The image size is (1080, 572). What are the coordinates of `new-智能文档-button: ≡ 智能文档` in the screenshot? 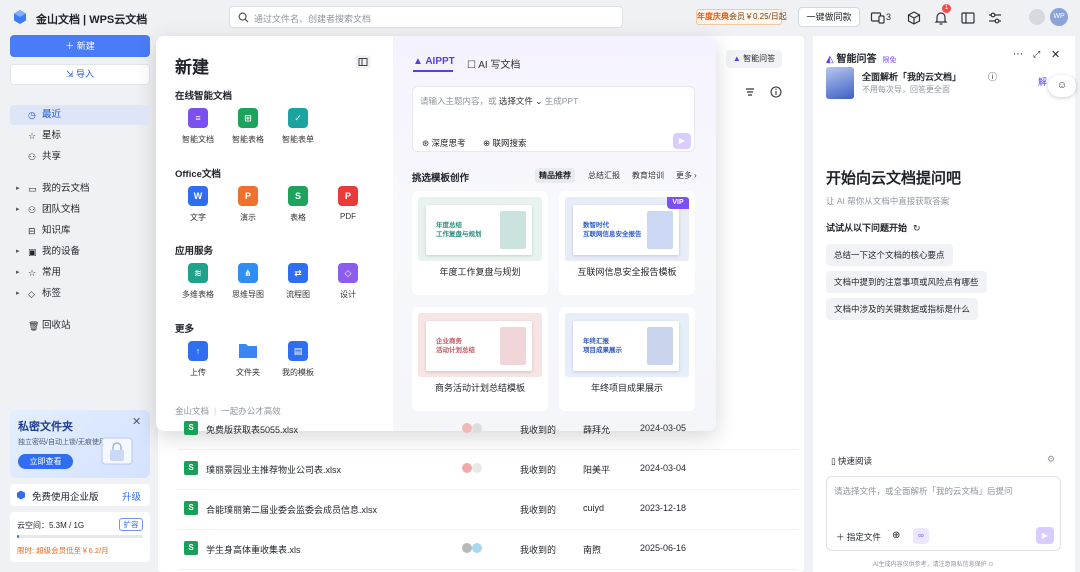 It's located at (198, 126).